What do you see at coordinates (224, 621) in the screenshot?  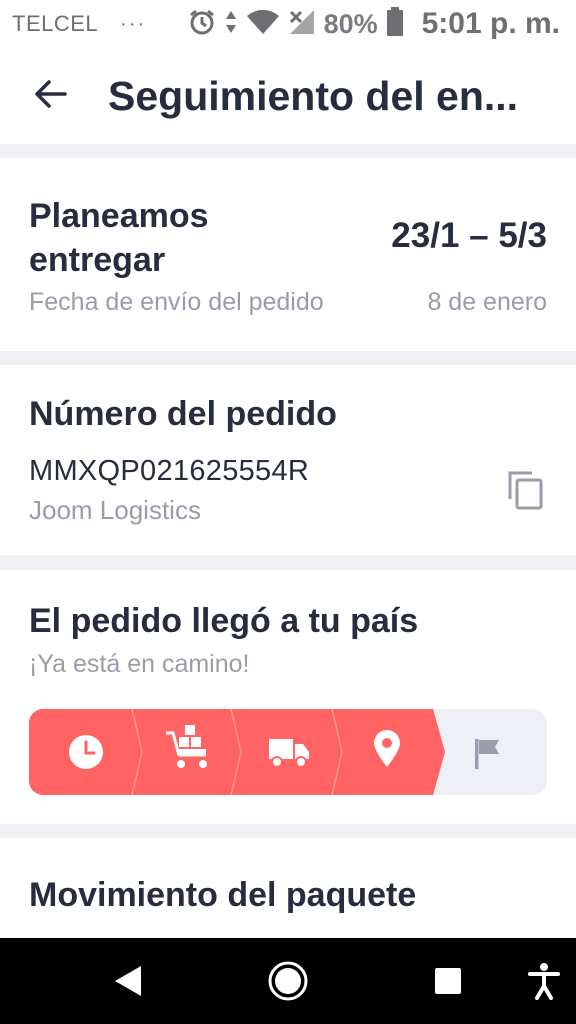 I see `status-heading: El pedido llegó a tu país` at bounding box center [224, 621].